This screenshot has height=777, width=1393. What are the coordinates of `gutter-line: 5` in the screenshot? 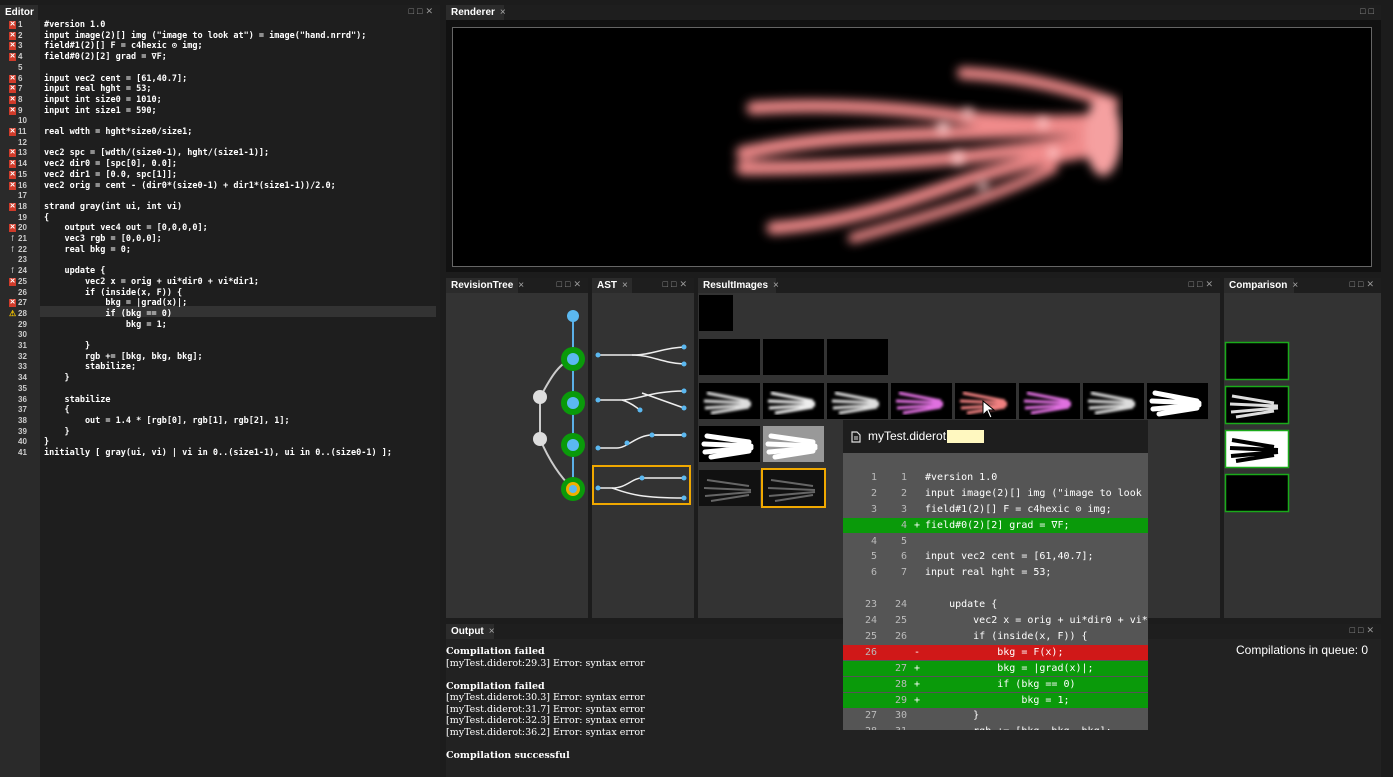 It's located at (20, 68).